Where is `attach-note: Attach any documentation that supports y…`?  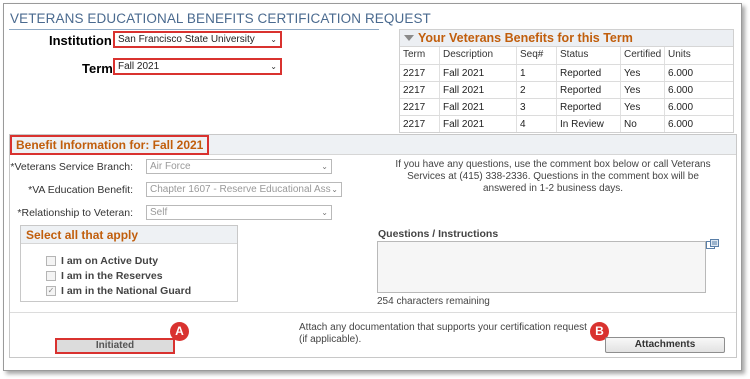 attach-note: Attach any documentation that supports y… is located at coordinates (443, 333).